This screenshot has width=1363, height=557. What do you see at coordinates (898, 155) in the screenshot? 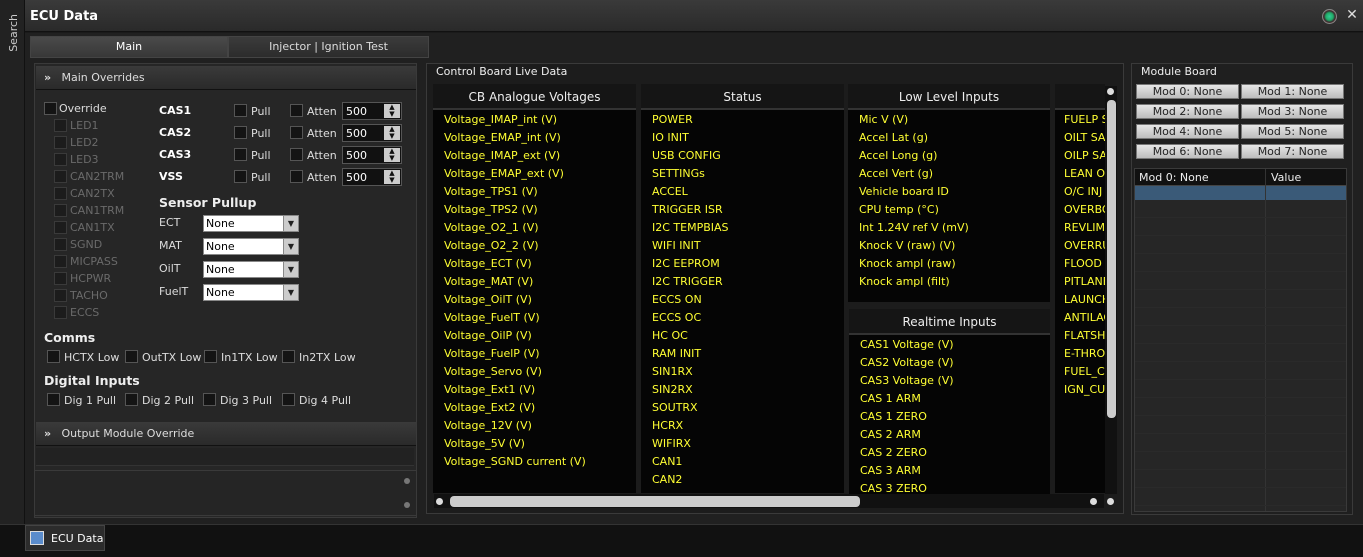
I see `live-data-row: Accel Long (g)` at bounding box center [898, 155].